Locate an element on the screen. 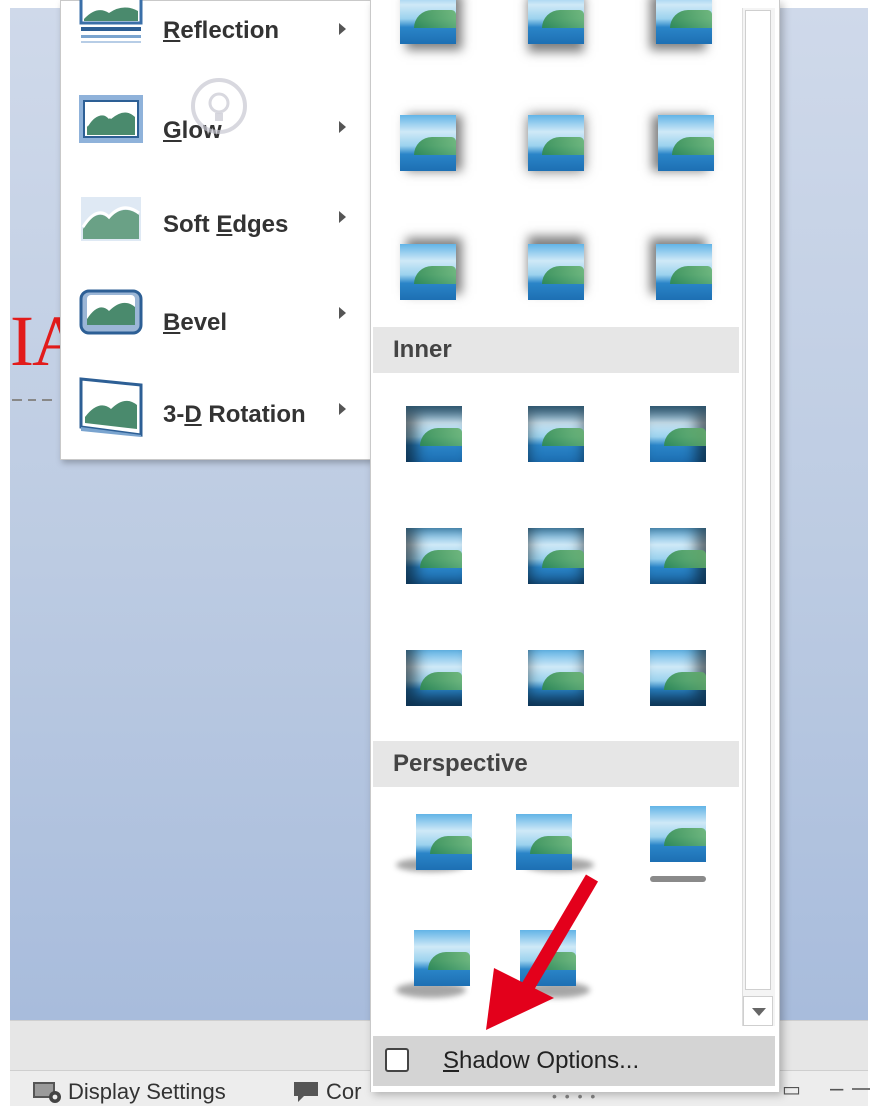  slide-decoration is located at coordinates (32, 400).